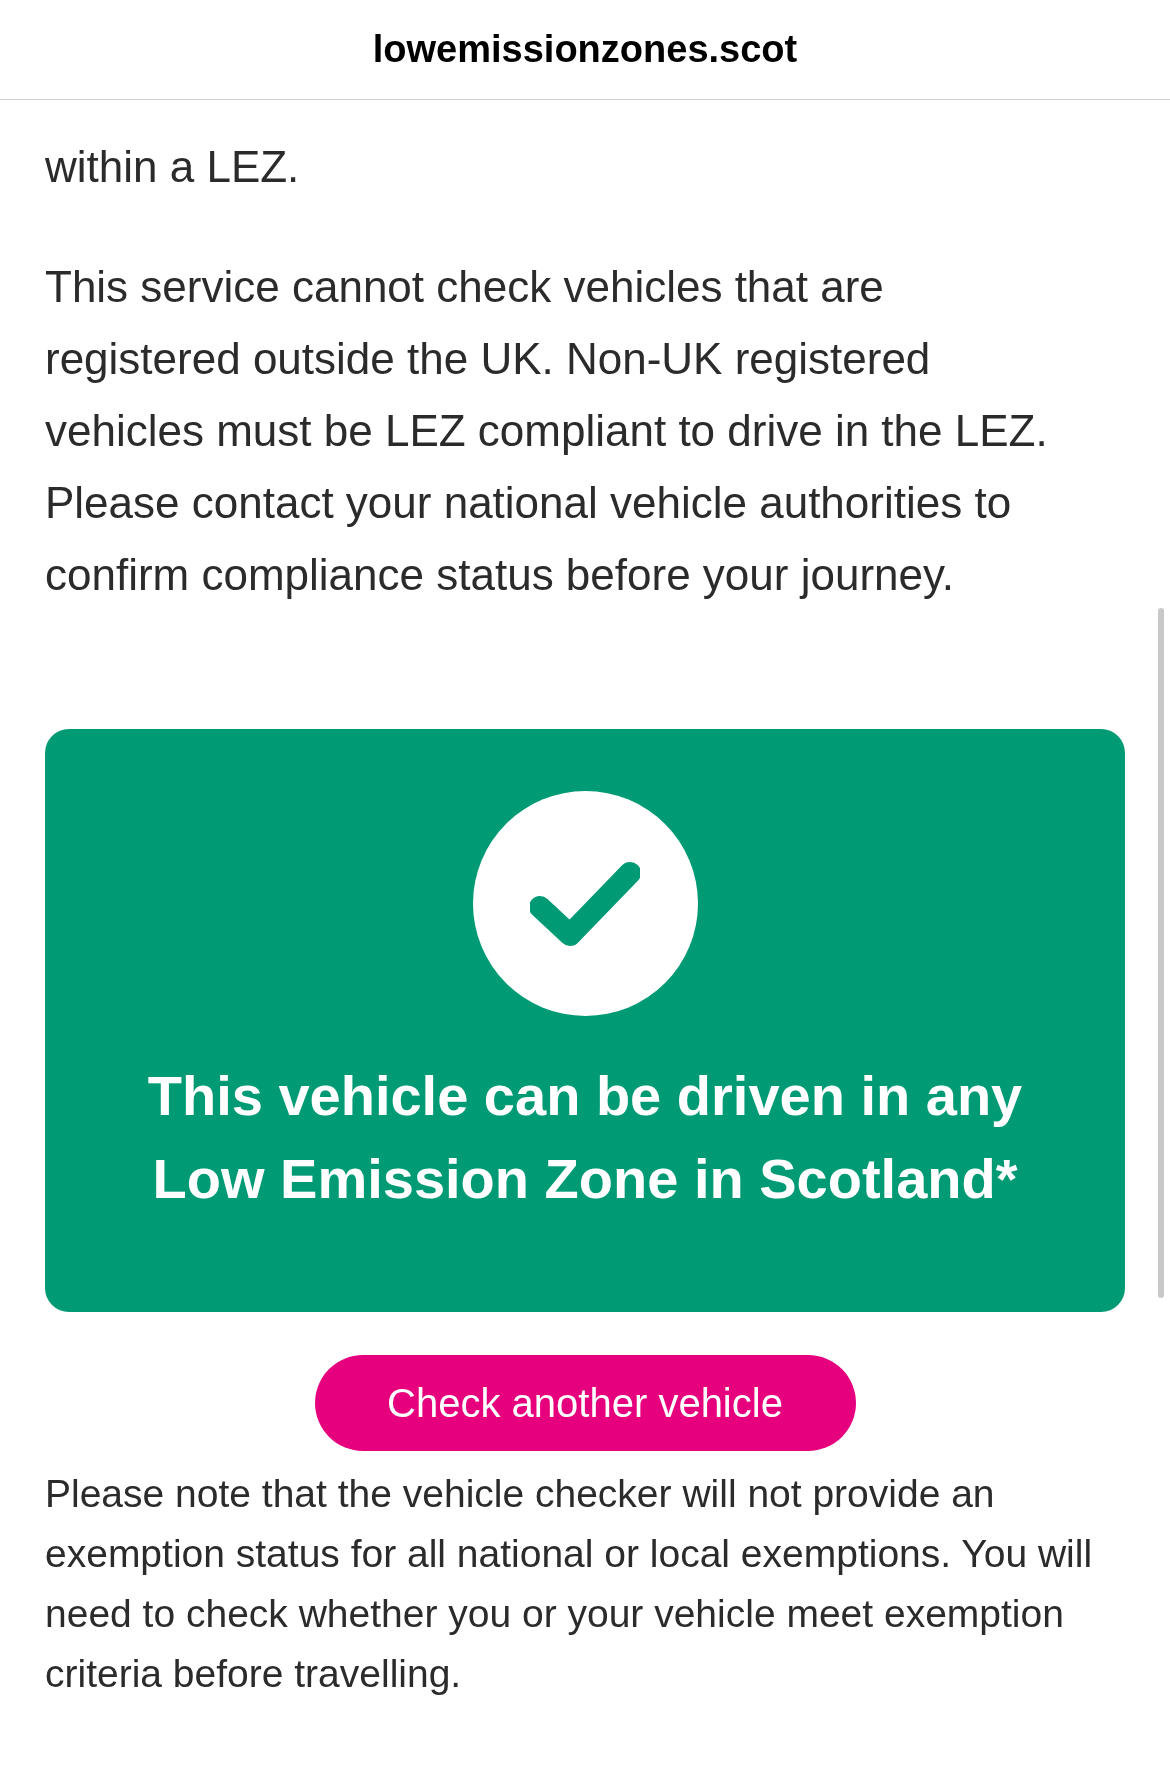  Describe the element at coordinates (585, 1403) in the screenshot. I see `check-another-vehicle-button: Check another vehicle` at that location.